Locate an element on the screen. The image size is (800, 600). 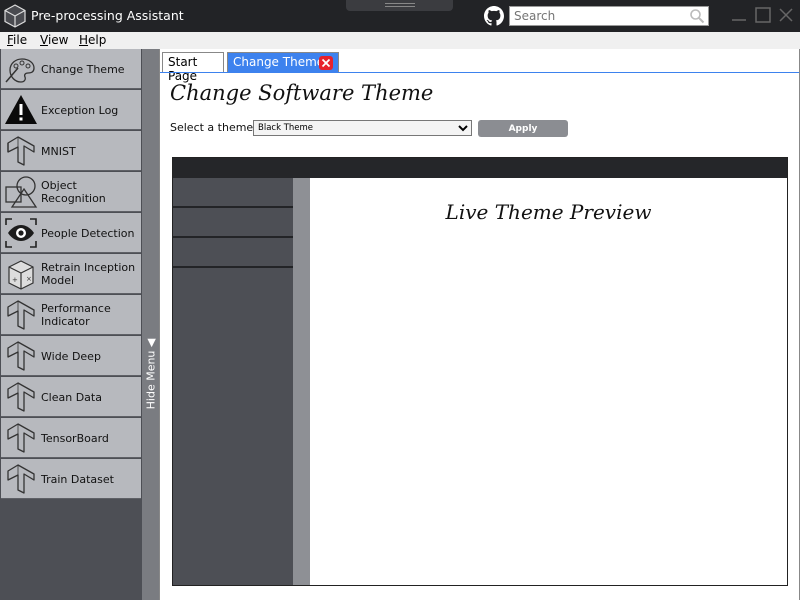
sidebar-item-change-theme: Change Theme is located at coordinates (71, 69).